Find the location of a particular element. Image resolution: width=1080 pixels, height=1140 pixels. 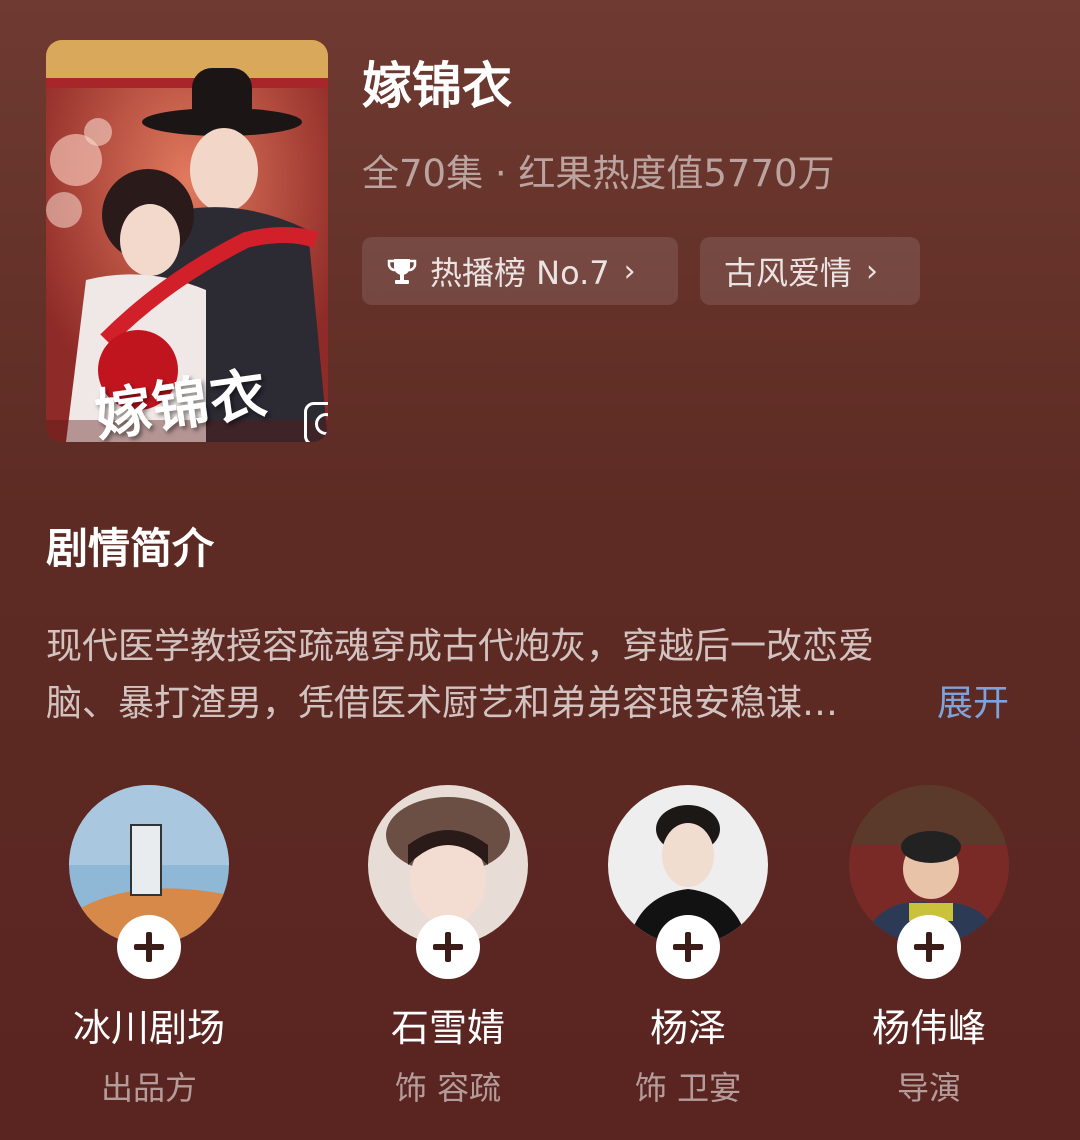

person-name: 杨泽 is located at coordinates (687, 1028).